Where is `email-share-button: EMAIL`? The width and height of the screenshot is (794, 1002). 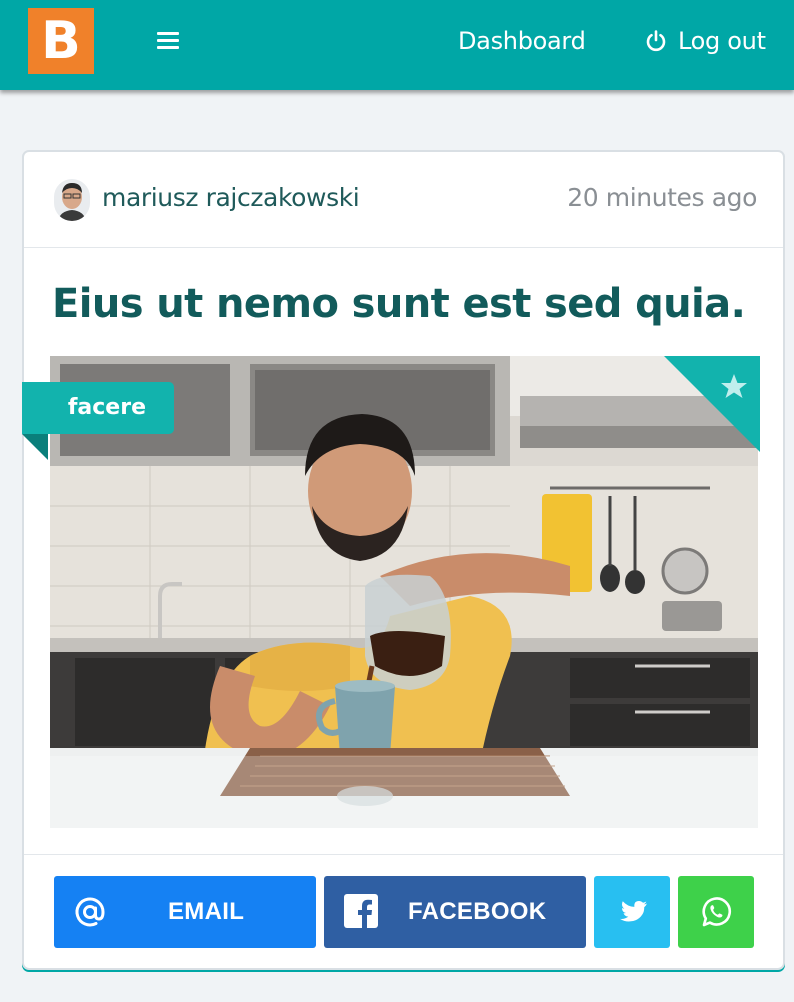
email-share-button: EMAIL is located at coordinates (185, 912).